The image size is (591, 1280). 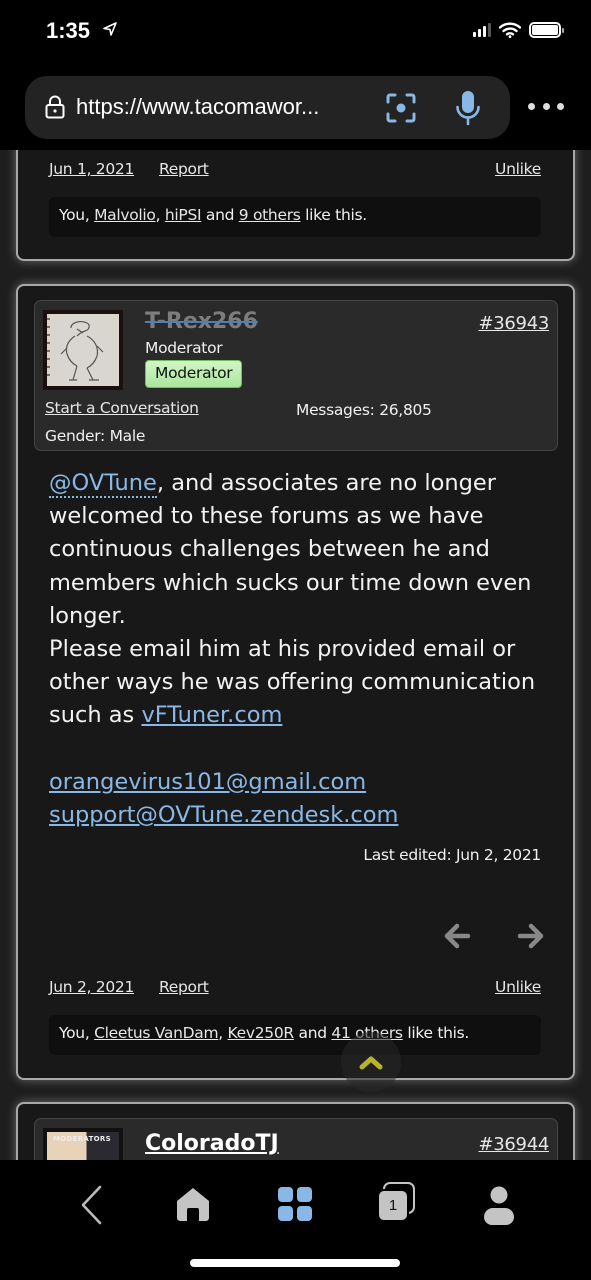 What do you see at coordinates (193, 1204) in the screenshot?
I see `home-icon` at bounding box center [193, 1204].